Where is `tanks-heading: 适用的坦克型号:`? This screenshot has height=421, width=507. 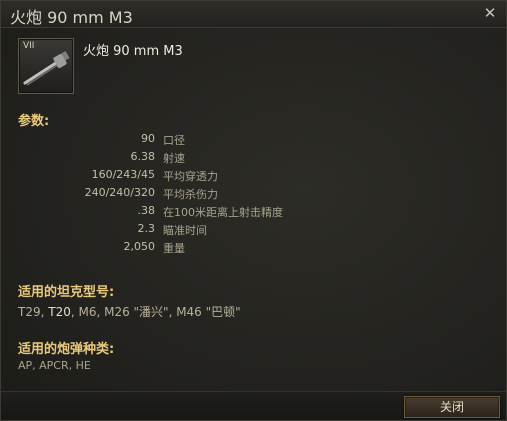
tanks-heading: 适用的坦克型号: is located at coordinates (66, 292).